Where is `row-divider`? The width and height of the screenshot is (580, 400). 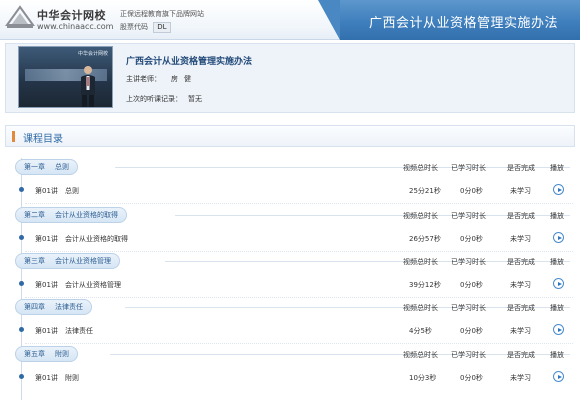 row-divider is located at coordinates (299, 343).